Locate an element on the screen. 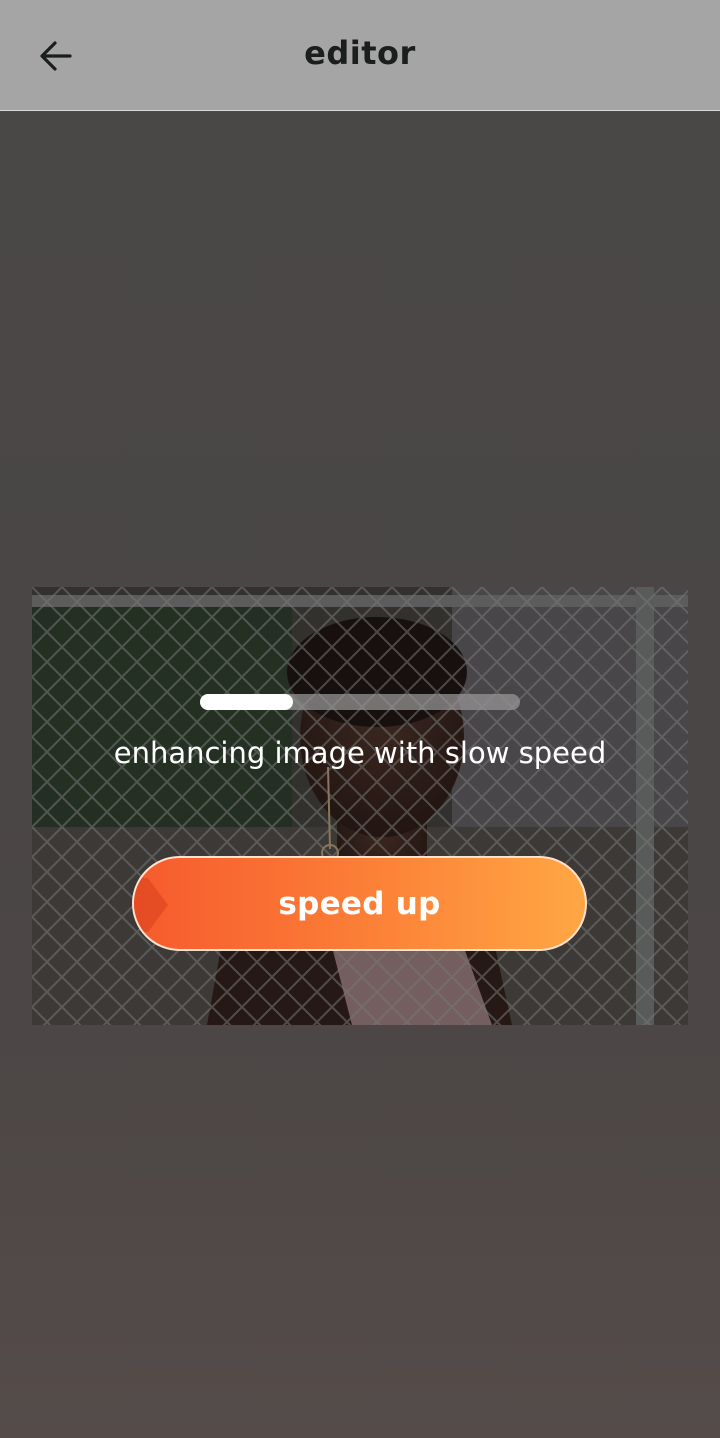 This screenshot has height=1438, width=720. status-message: enhancing image with slow speed is located at coordinates (360, 753).